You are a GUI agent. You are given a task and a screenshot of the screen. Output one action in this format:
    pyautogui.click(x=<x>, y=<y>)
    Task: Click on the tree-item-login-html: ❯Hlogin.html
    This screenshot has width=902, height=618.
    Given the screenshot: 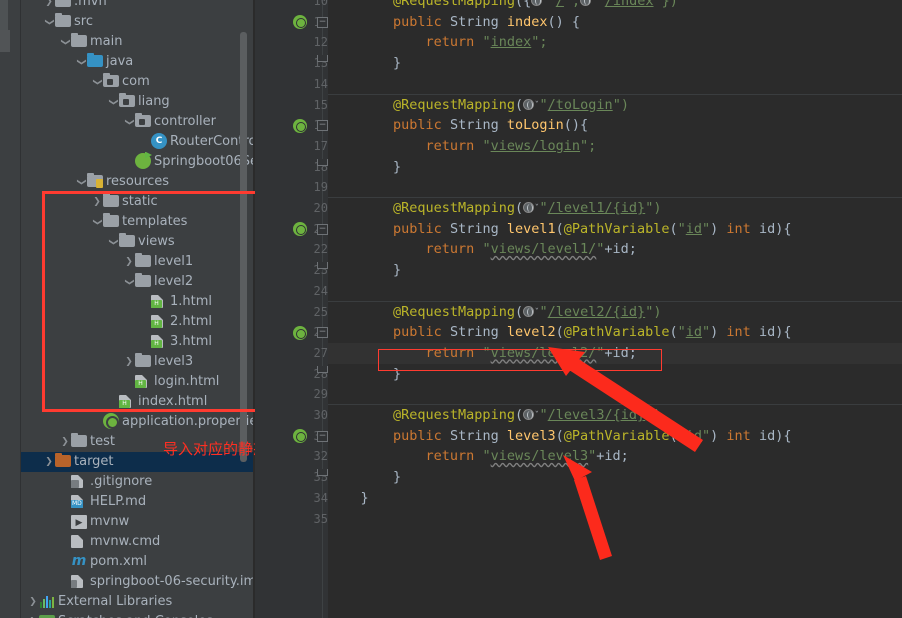 What is the action you would take?
    pyautogui.click(x=137, y=382)
    